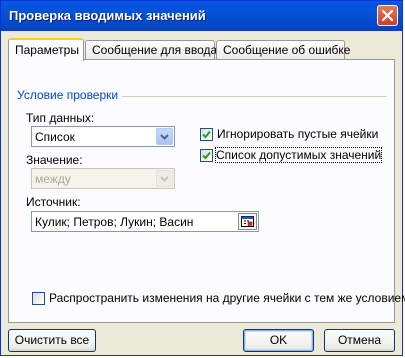  I want to click on close-button, so click(387, 15).